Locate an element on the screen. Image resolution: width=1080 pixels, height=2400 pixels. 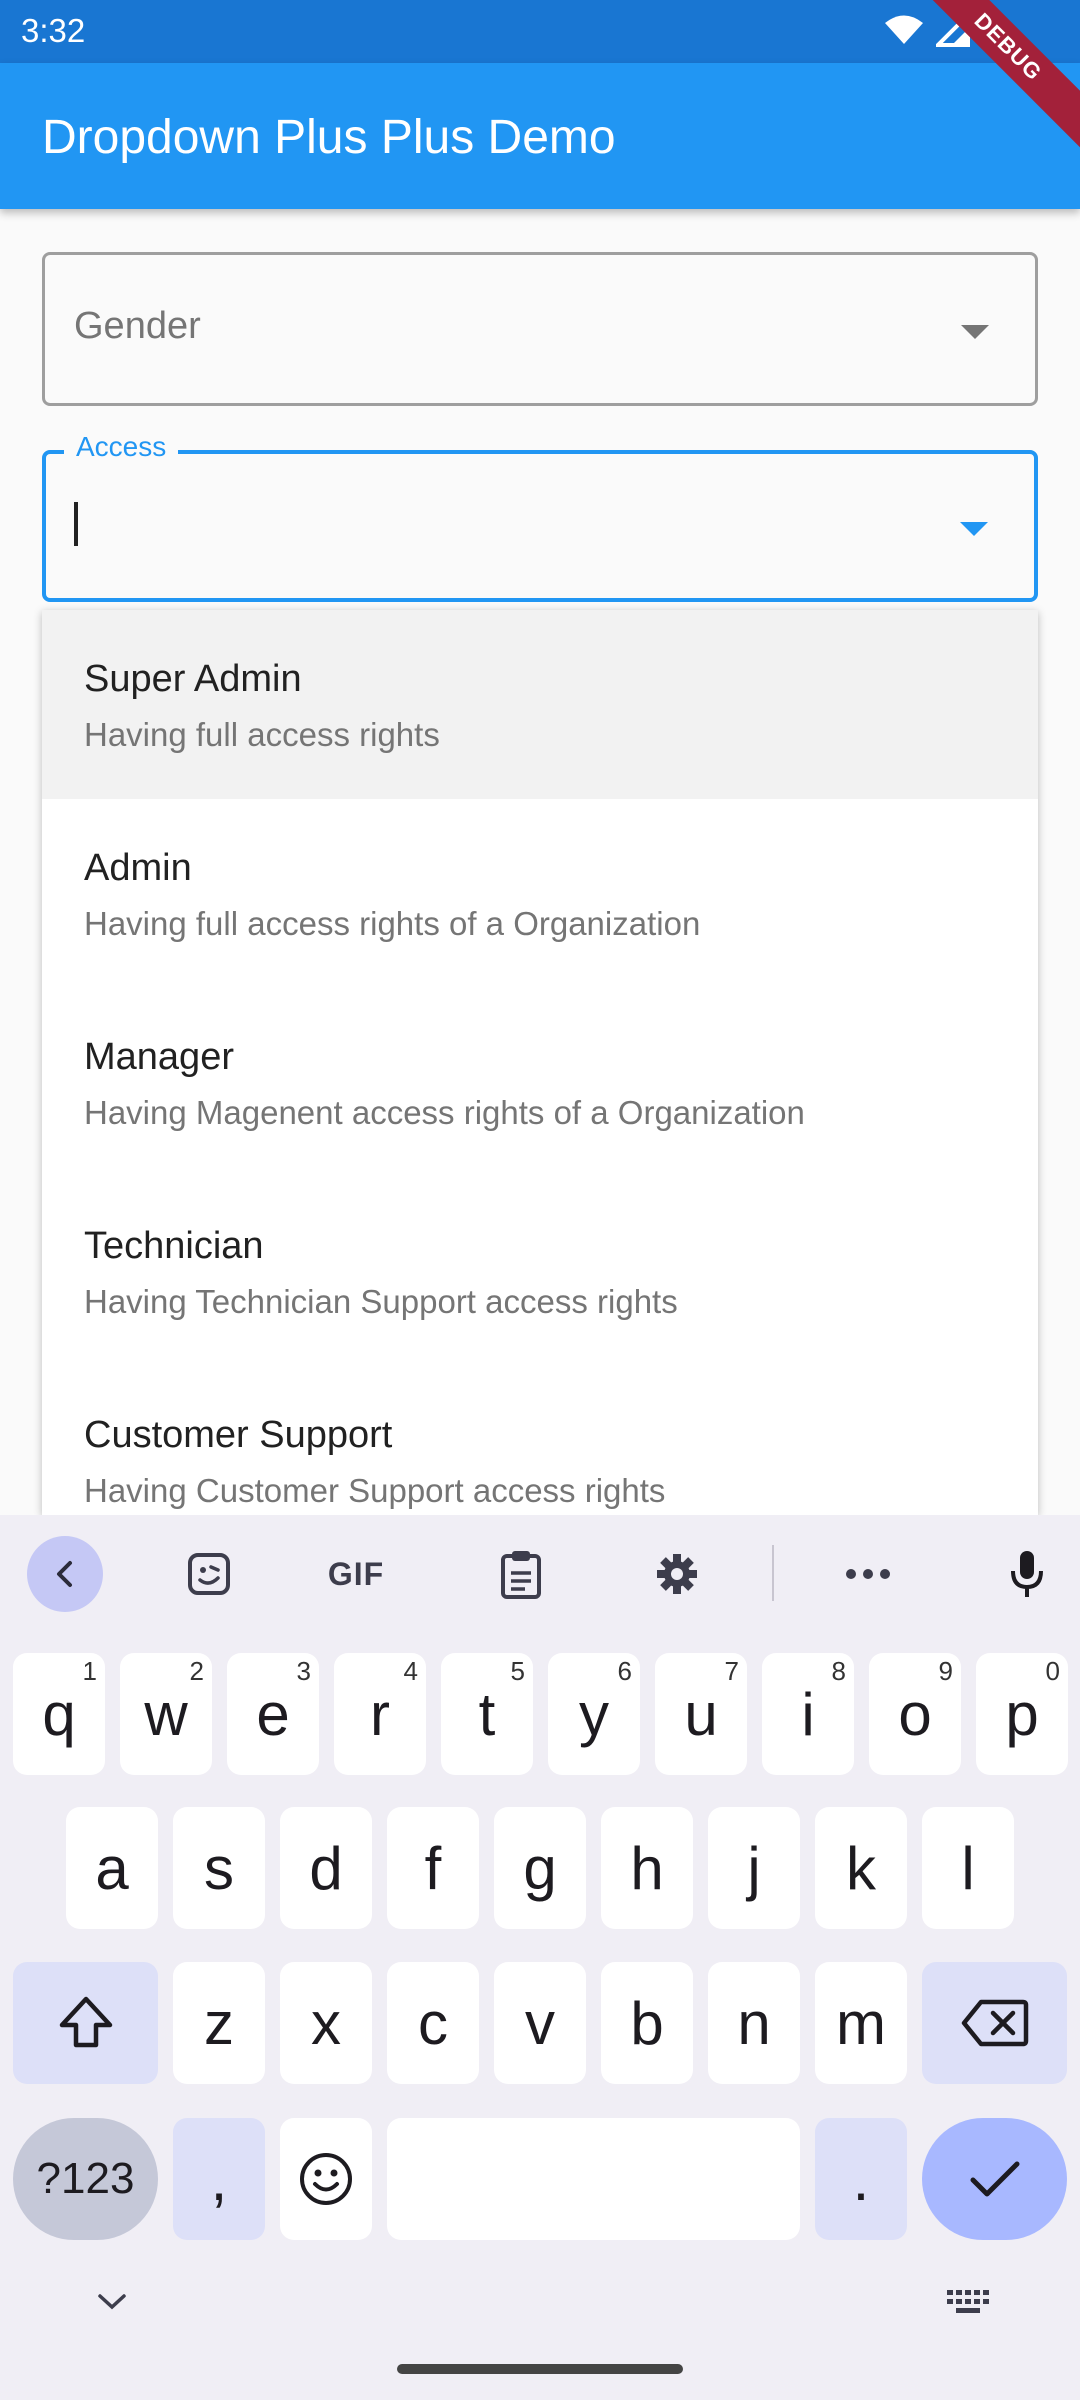
key-label: u is located at coordinates (701, 1714).